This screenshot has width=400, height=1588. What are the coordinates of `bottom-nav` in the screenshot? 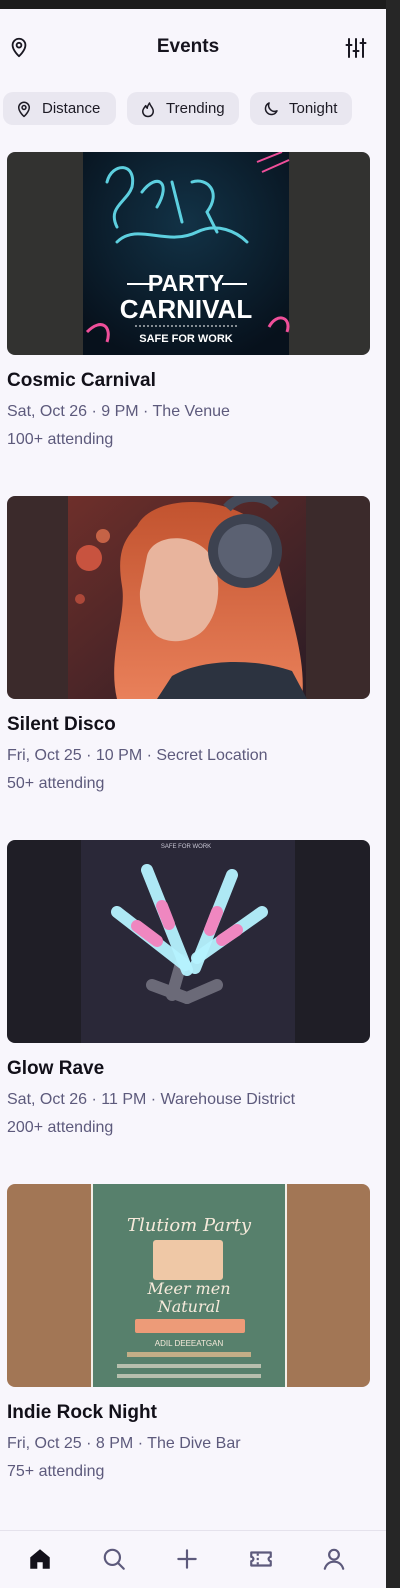 It's located at (193, 1559).